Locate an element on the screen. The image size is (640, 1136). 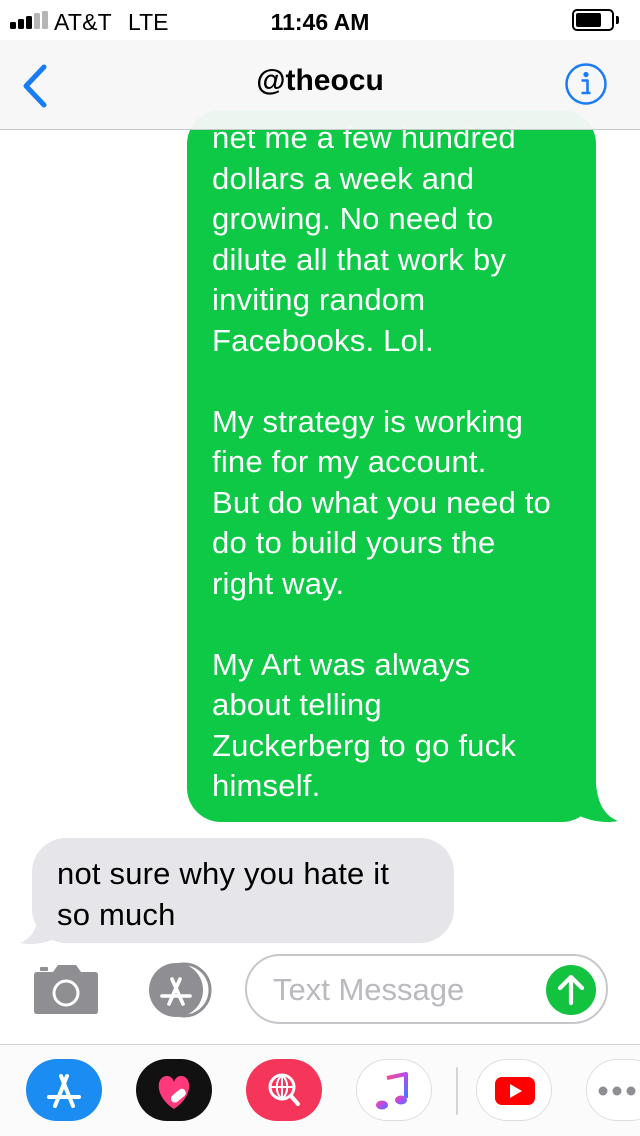
camera-button is located at coordinates (66, 989).